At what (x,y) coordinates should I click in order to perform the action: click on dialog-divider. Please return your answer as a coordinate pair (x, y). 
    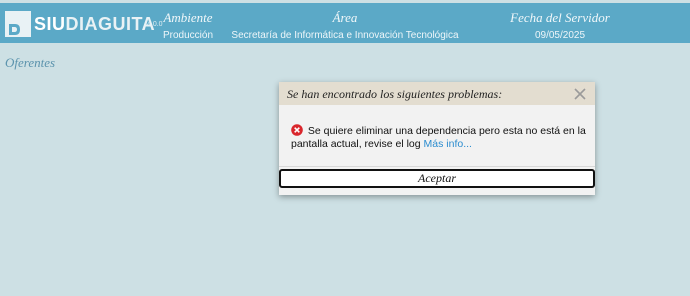
    Looking at the image, I should click on (437, 166).